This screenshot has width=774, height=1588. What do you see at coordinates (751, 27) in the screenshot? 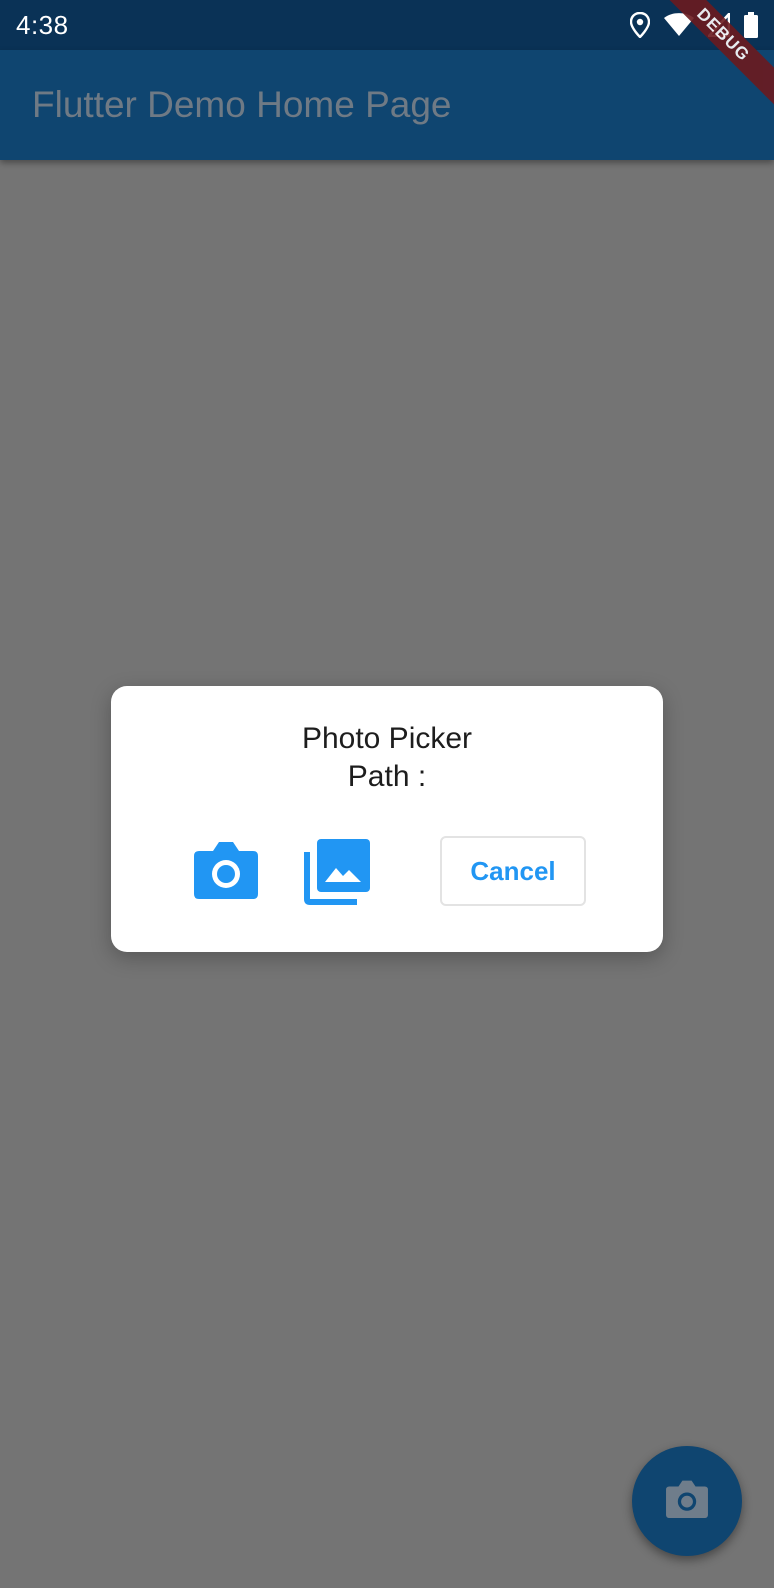
I see `battery-icon` at bounding box center [751, 27].